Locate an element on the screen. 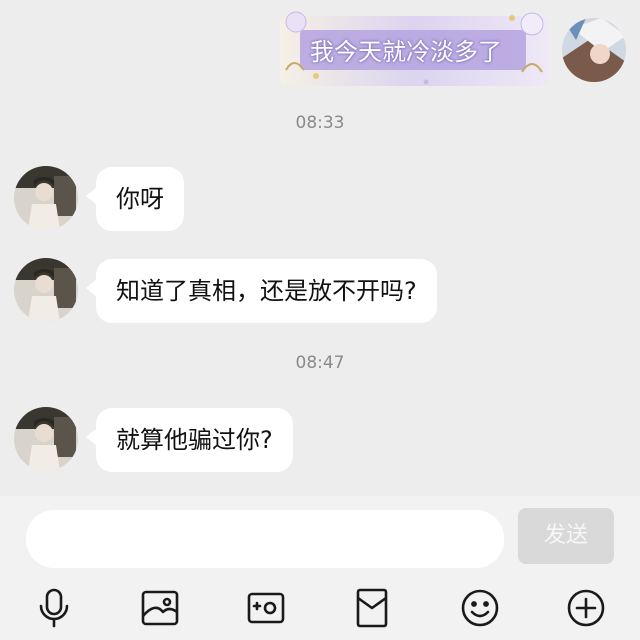  bottom-toolbar is located at coordinates (320, 608).